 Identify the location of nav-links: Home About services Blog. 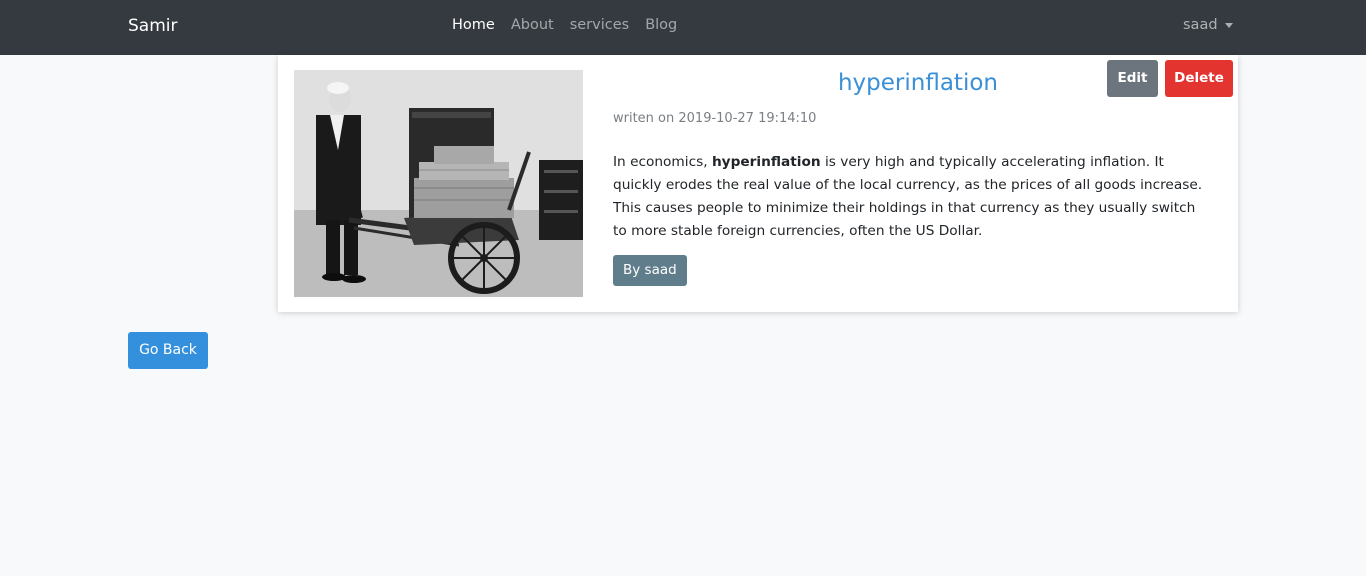
(572, 25).